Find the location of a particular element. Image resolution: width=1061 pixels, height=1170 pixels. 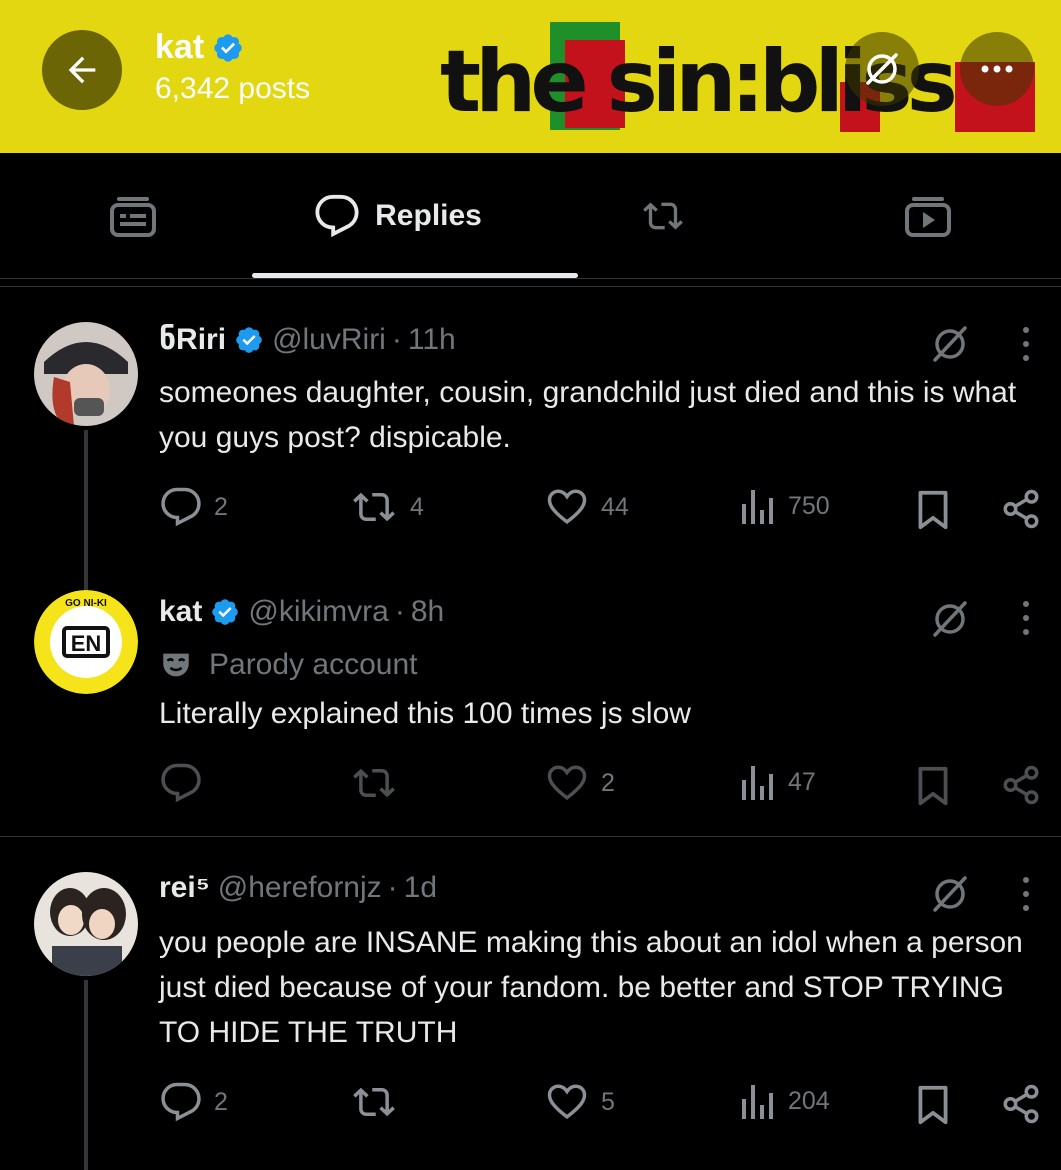

profile-name-text: kat is located at coordinates (180, 47).